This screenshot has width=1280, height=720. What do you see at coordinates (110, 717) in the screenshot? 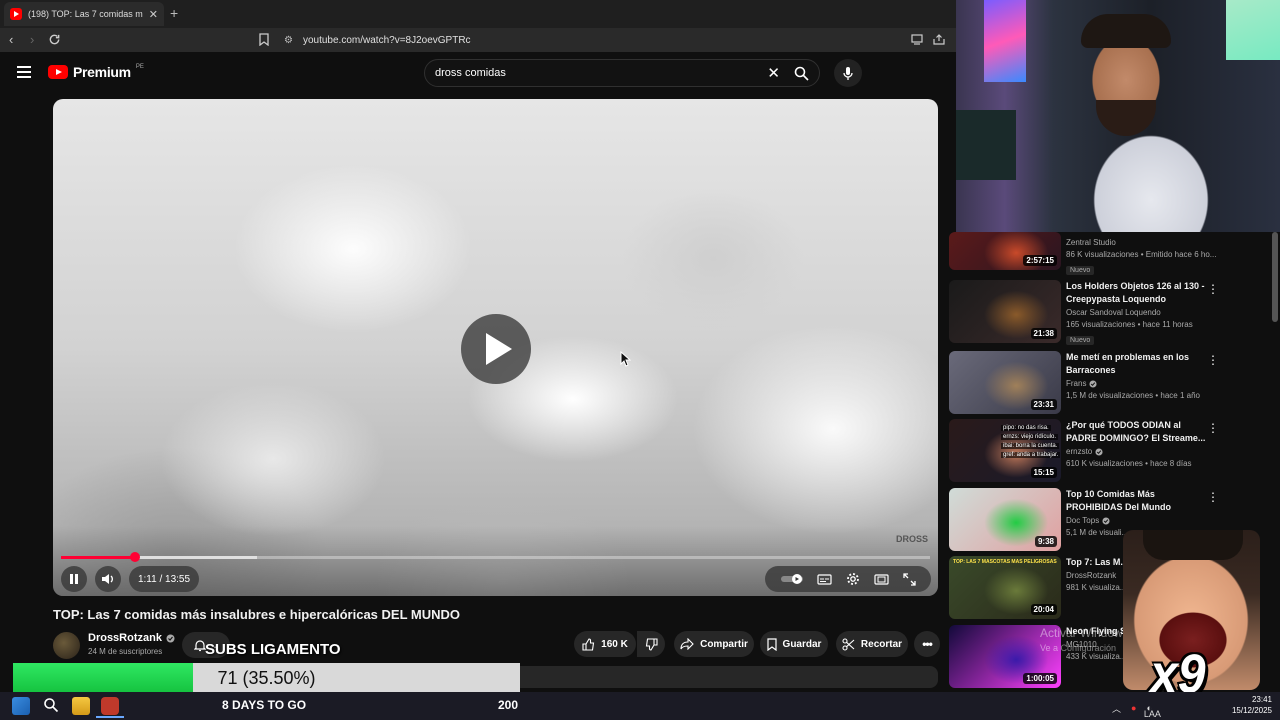
I see `active-app-indicator` at bounding box center [110, 717].